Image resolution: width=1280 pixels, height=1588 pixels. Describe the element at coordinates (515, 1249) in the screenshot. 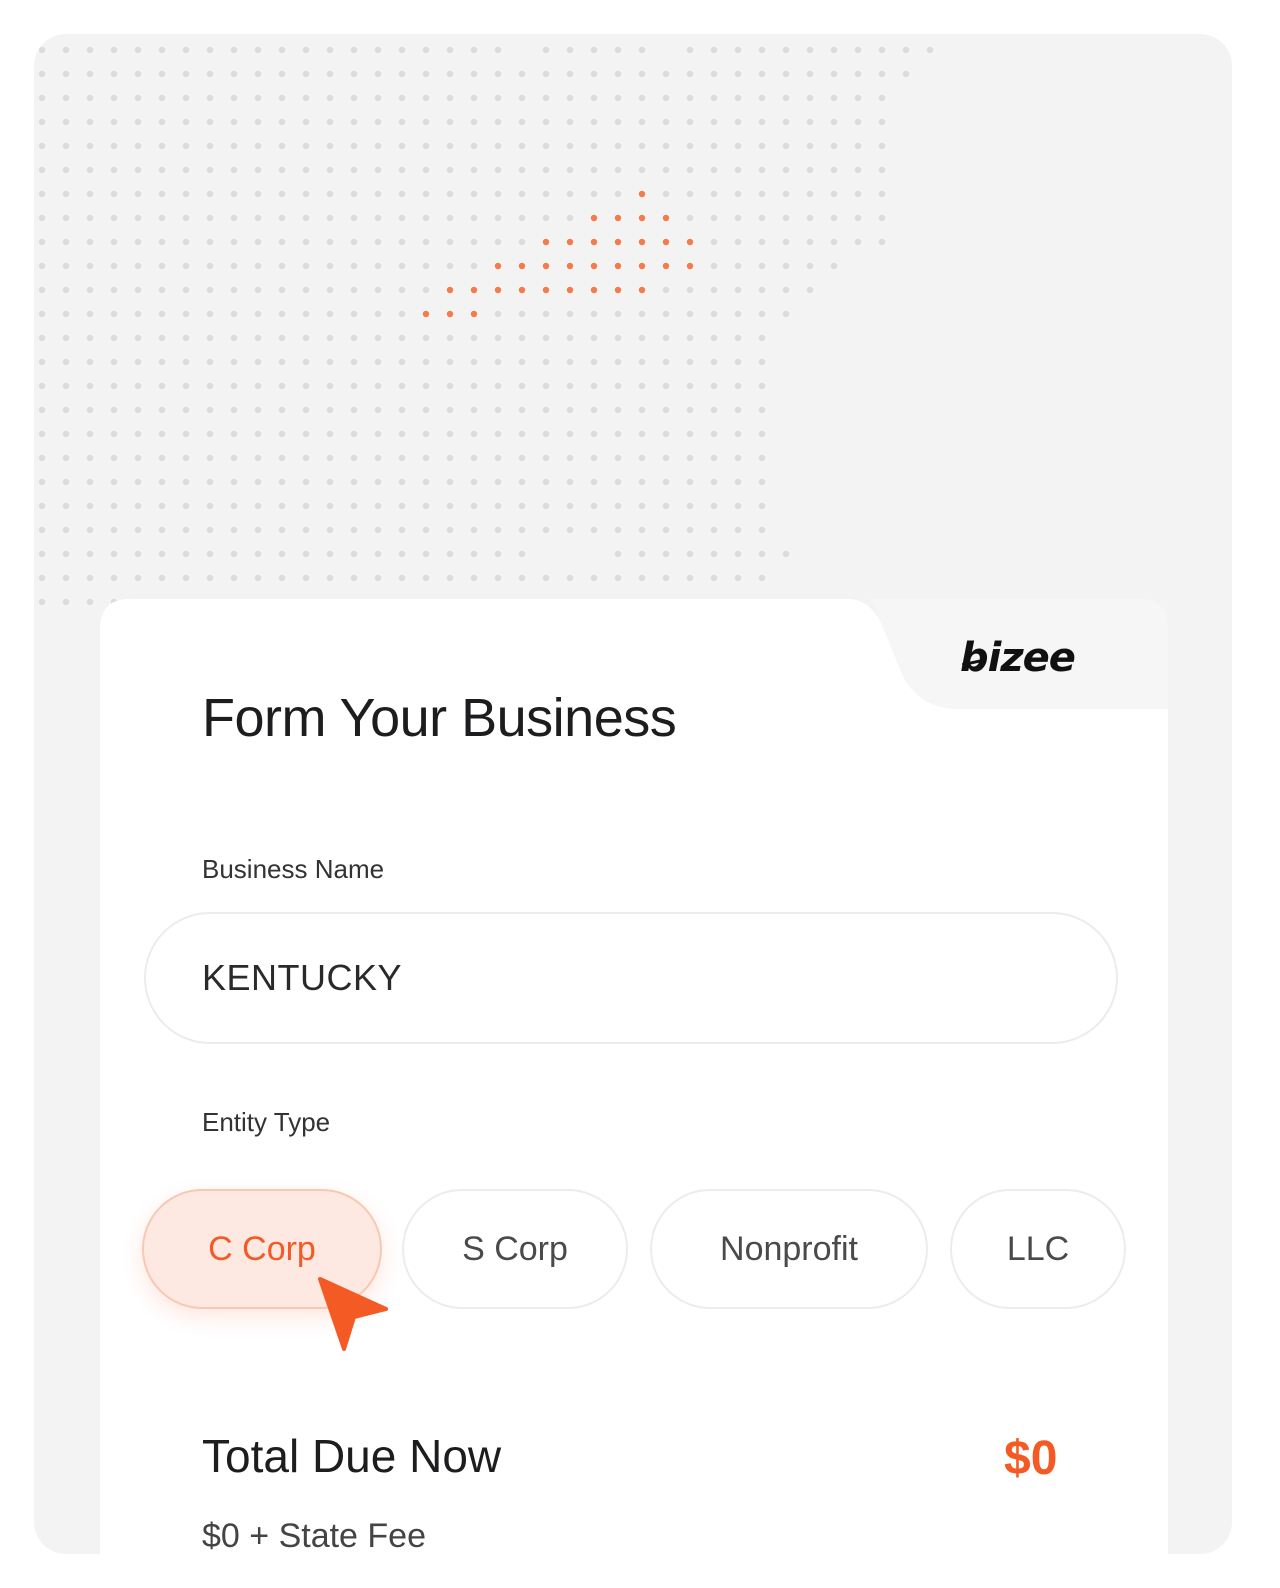

I see `entity-type-s-corp: S Corp` at that location.